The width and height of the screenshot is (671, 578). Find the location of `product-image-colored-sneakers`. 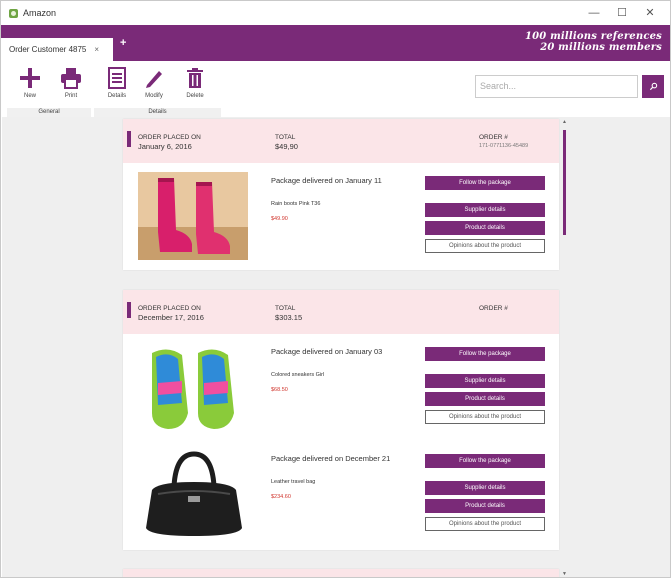

product-image-colored-sneakers is located at coordinates (193, 387).